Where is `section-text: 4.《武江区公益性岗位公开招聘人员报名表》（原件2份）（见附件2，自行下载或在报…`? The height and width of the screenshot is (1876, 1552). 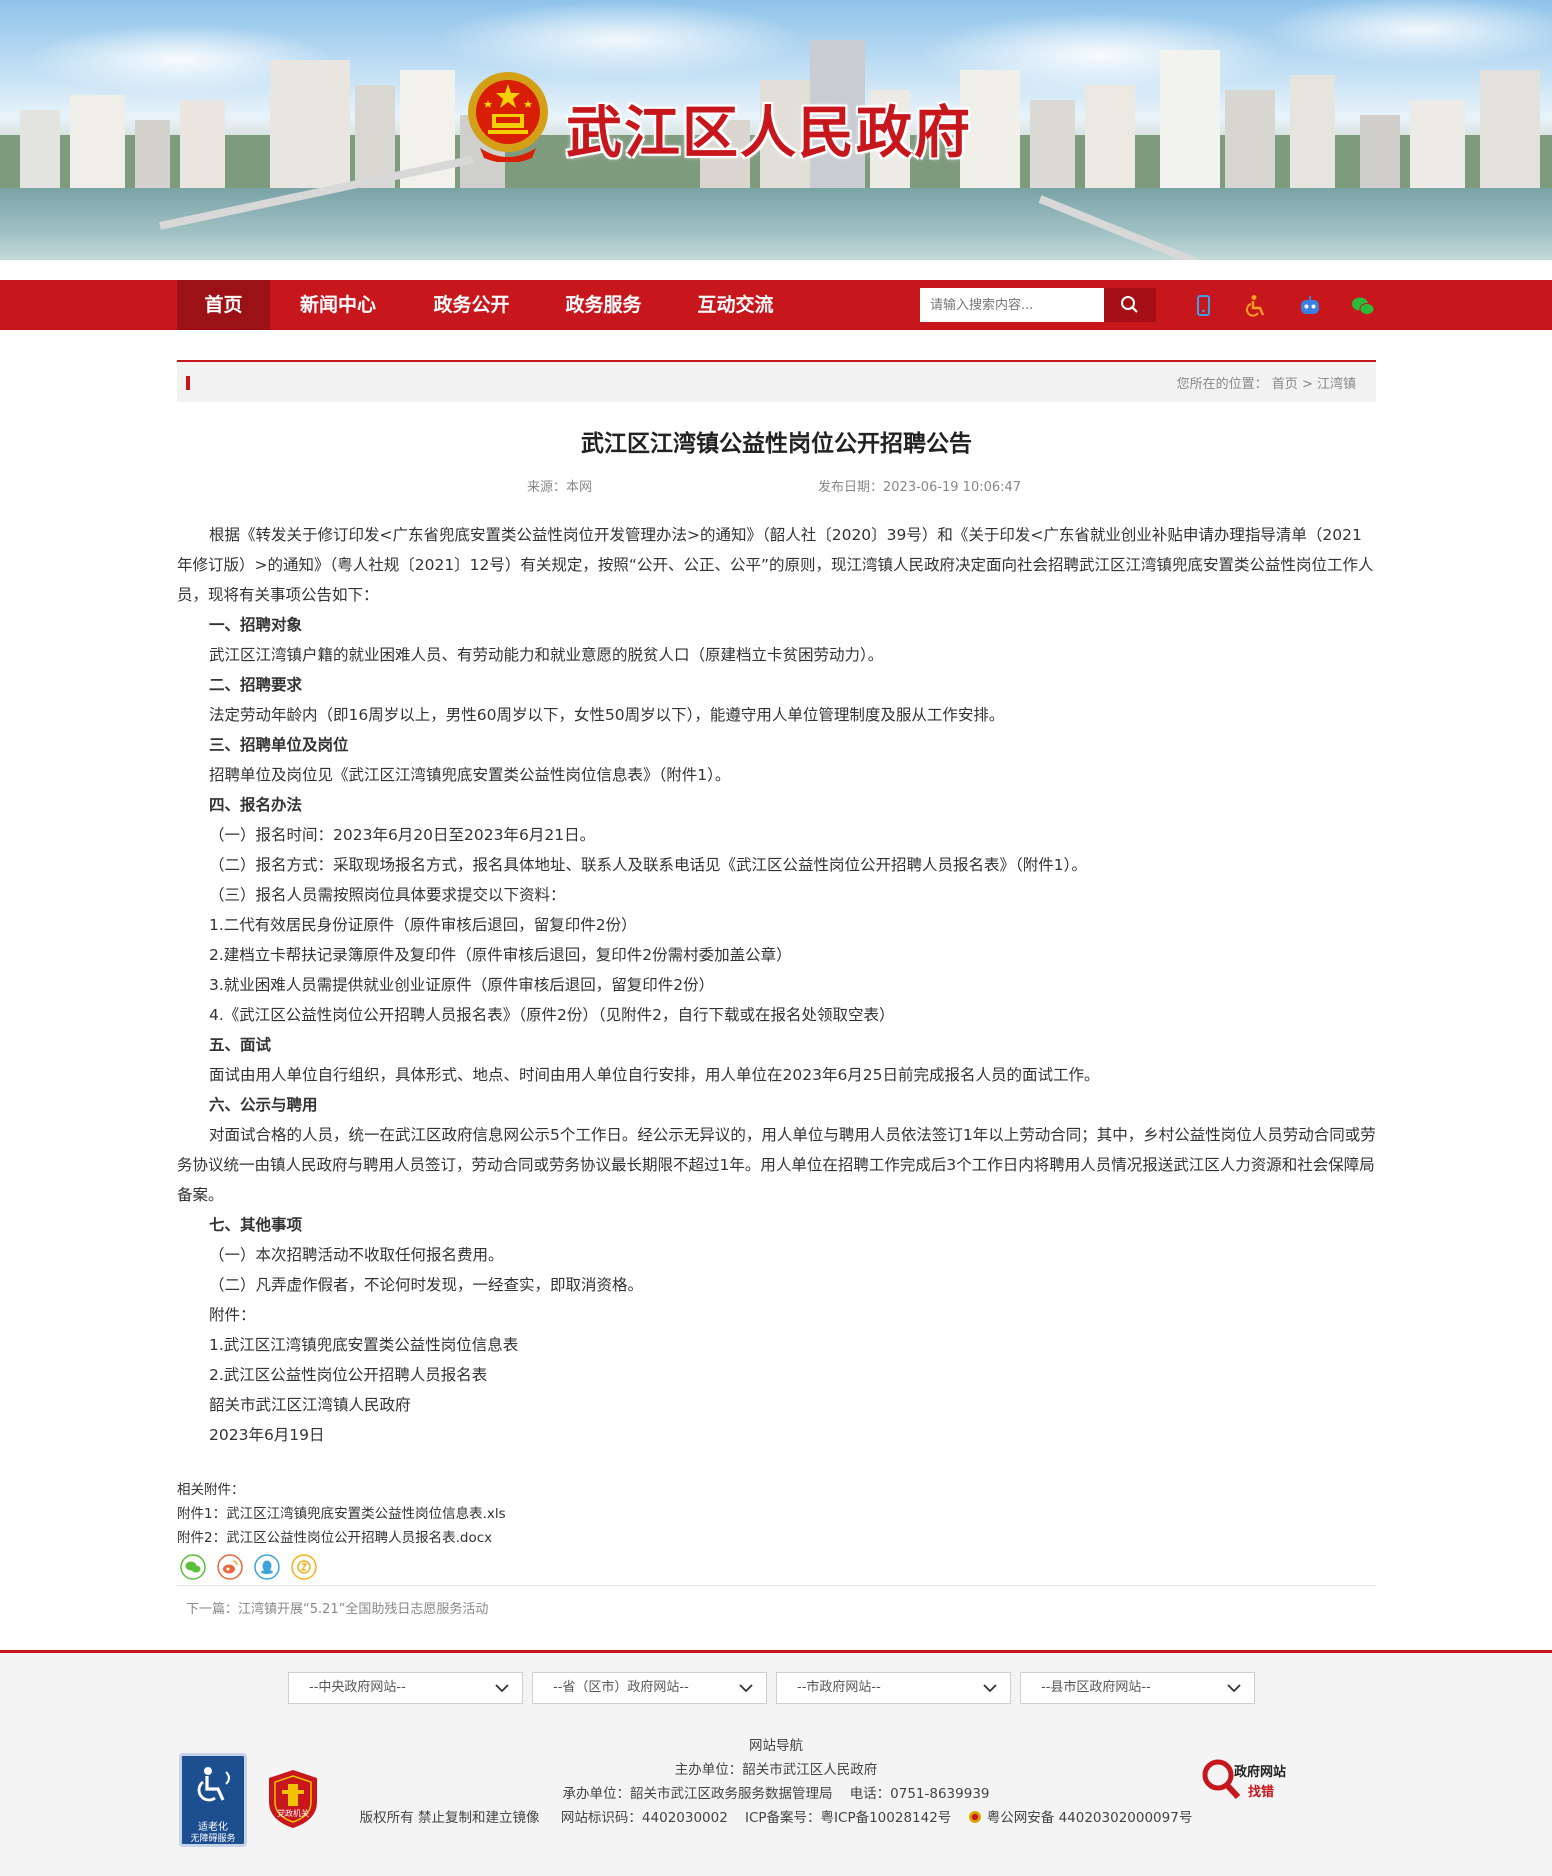 section-text: 4.《武江区公益性岗位公开招聘人员报名表》（原件2份）（见附件2，自行下载或在报… is located at coordinates (552, 1015).